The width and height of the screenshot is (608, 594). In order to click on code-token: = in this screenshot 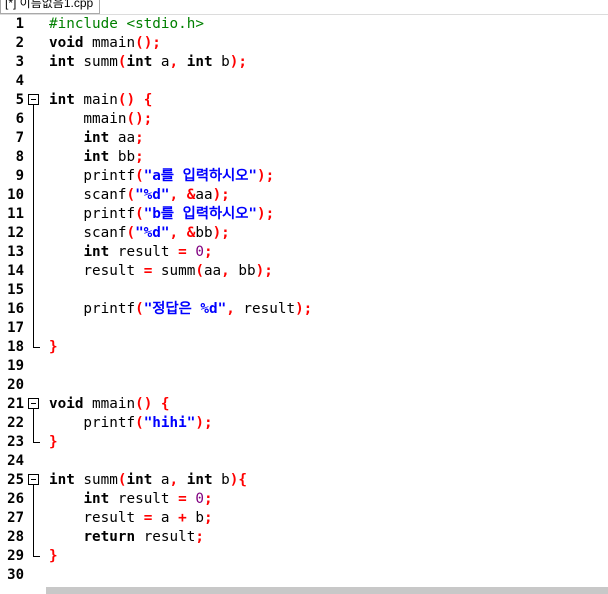, I will do `click(182, 252)`.